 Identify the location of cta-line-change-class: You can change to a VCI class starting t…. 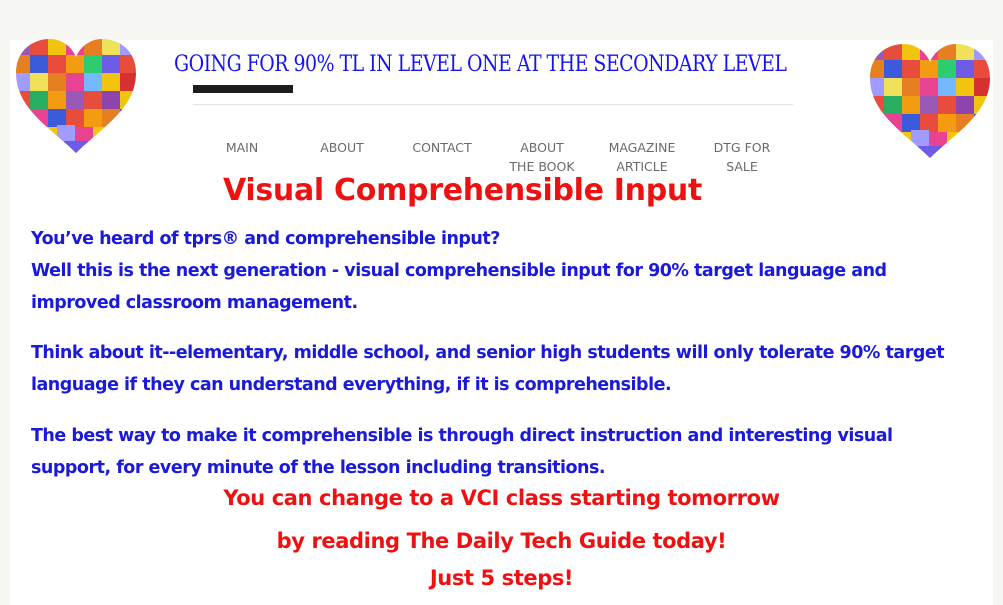
(501, 498).